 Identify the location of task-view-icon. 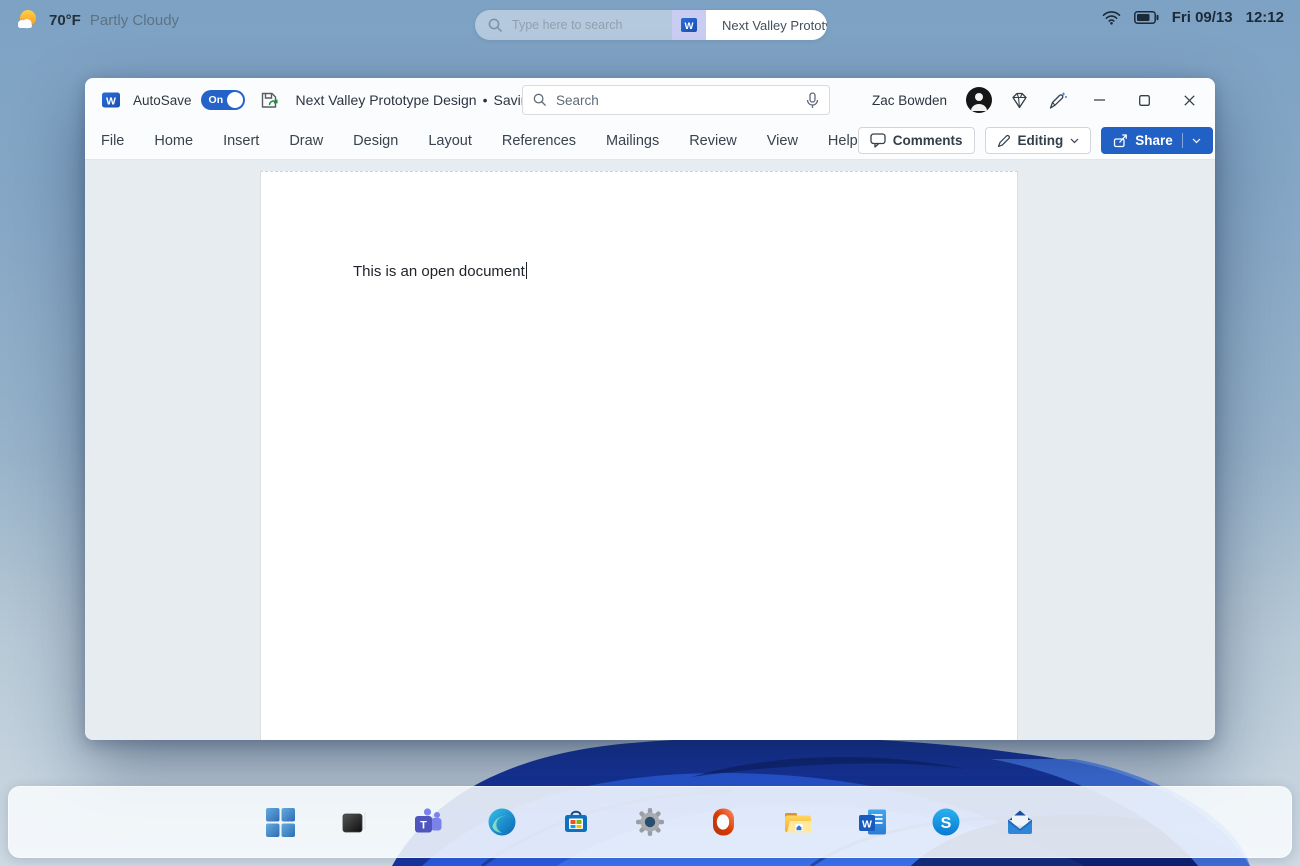
(354, 821).